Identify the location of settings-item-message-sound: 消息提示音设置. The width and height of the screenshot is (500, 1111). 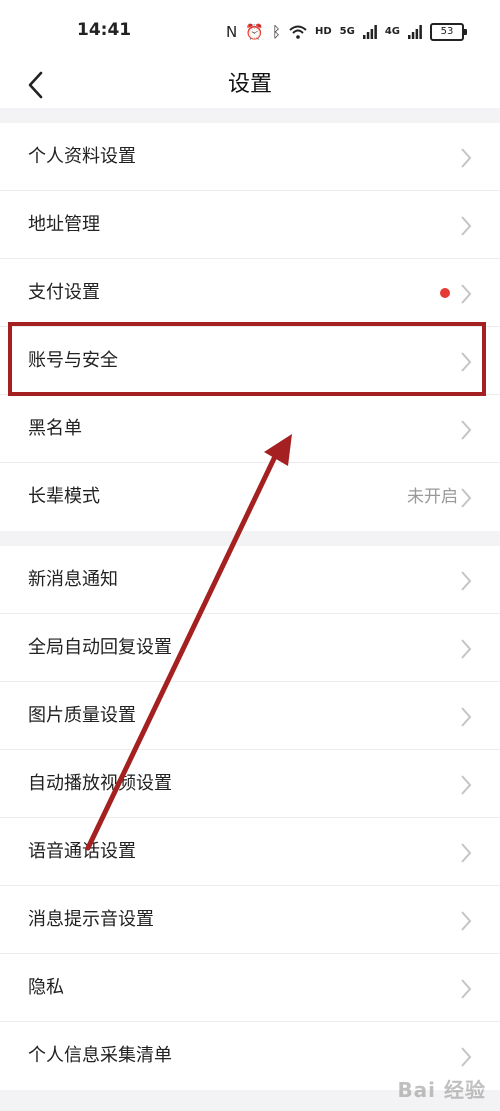
(250, 920).